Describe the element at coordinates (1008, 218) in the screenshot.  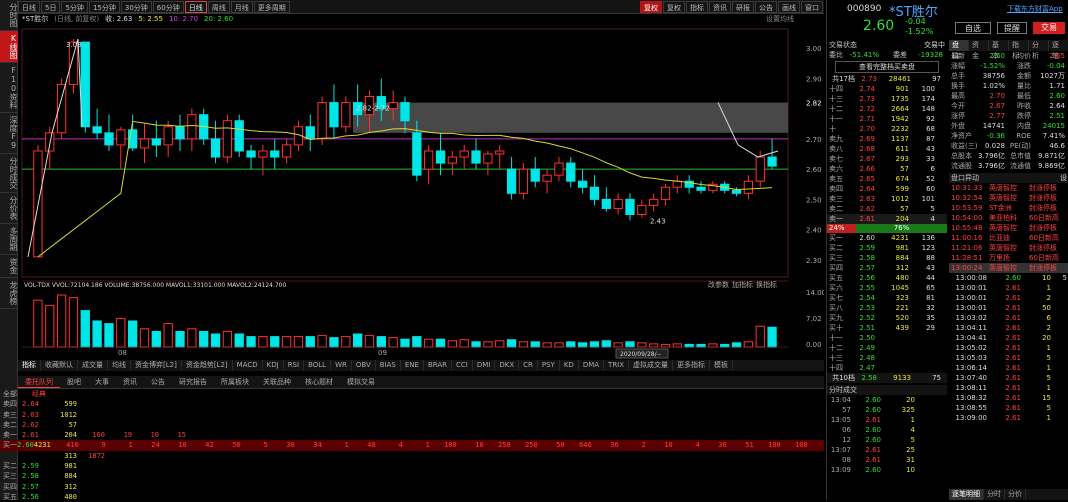
I see `move-row: 10:54:00 美亚柏科 60日新高` at that location.